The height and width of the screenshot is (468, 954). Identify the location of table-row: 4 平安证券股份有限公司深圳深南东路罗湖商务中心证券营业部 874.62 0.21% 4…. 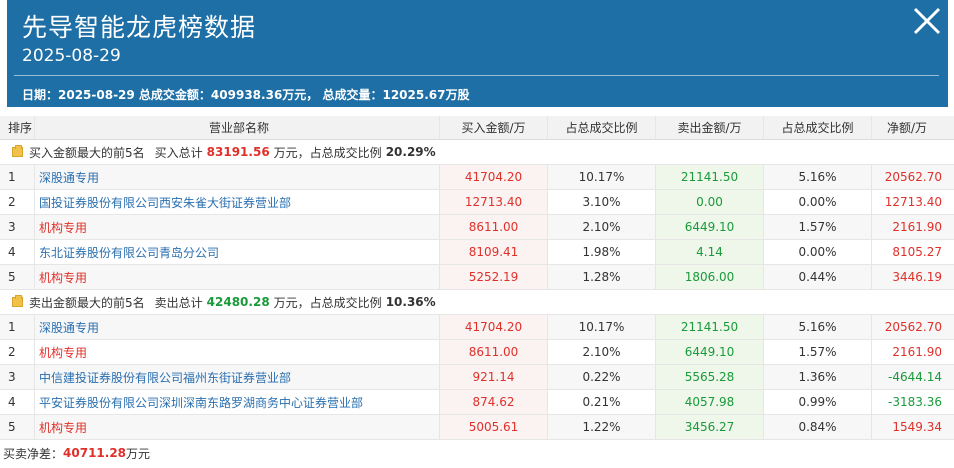
(477, 402).